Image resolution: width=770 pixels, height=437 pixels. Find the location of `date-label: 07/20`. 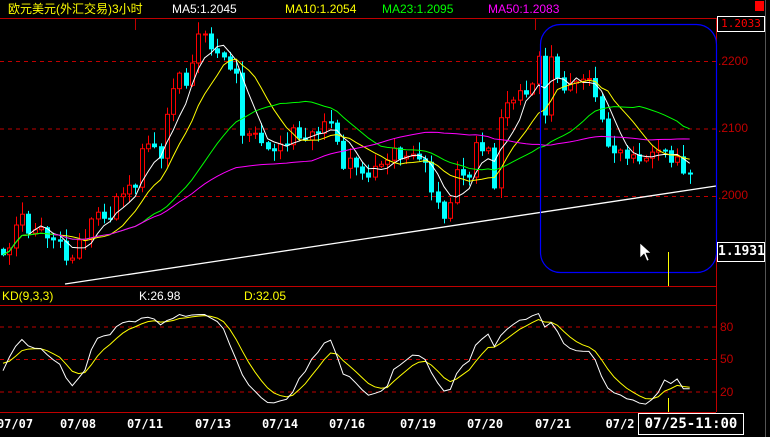

date-label: 07/20 is located at coordinates (485, 424).